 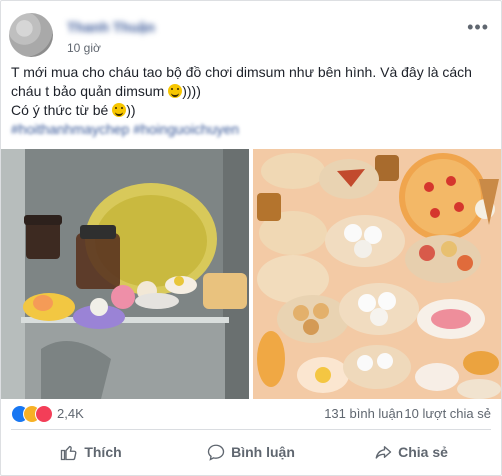 I want to click on post-text-fragment: Có ý thức từ bé, so click(x=60, y=110).